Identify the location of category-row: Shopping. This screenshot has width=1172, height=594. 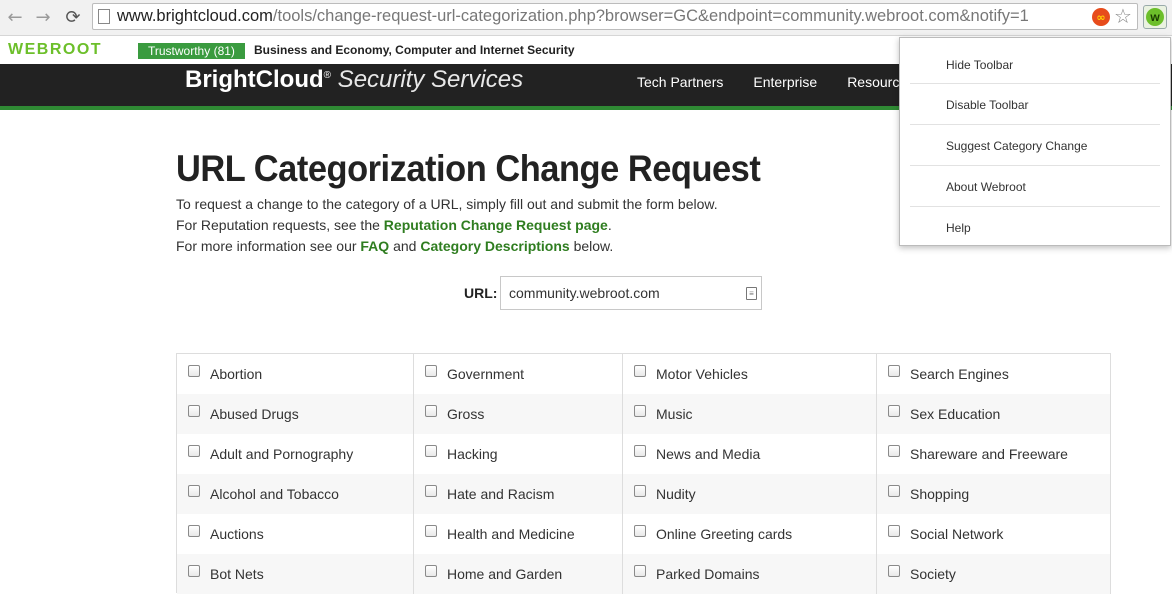
(993, 494).